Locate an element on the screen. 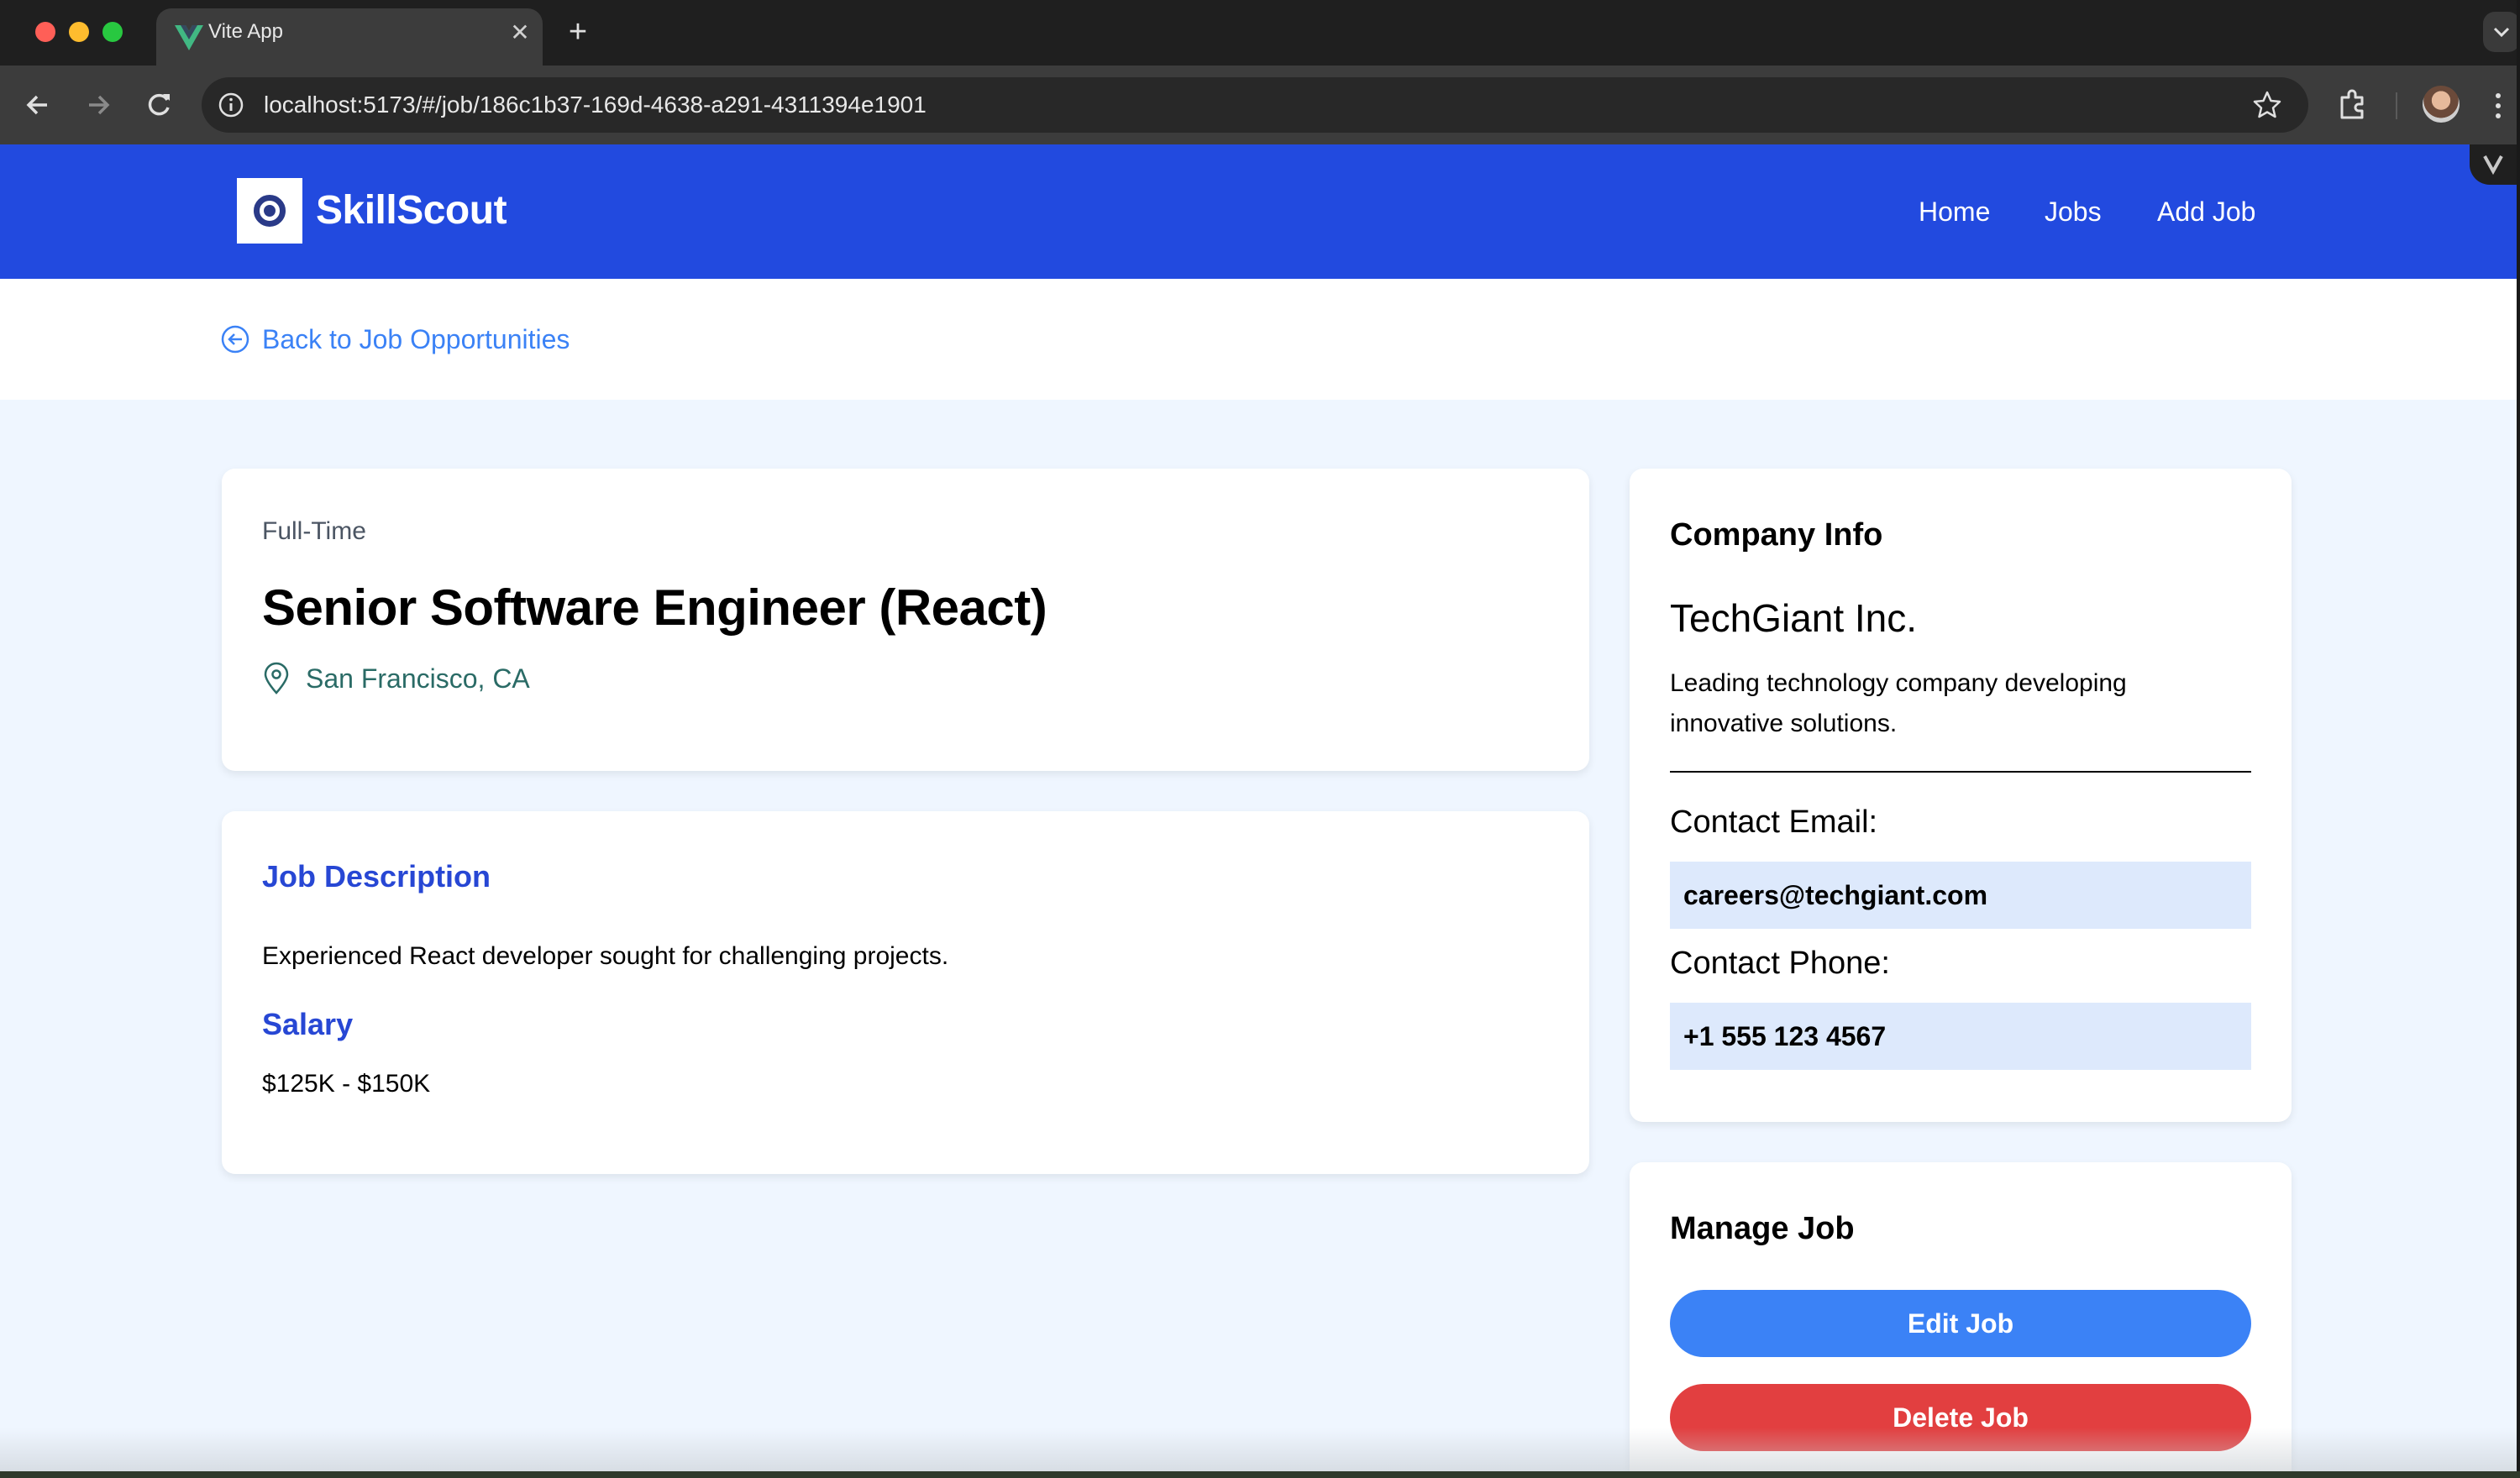 The height and width of the screenshot is (1478, 2520). logo-icon is located at coordinates (269, 211).